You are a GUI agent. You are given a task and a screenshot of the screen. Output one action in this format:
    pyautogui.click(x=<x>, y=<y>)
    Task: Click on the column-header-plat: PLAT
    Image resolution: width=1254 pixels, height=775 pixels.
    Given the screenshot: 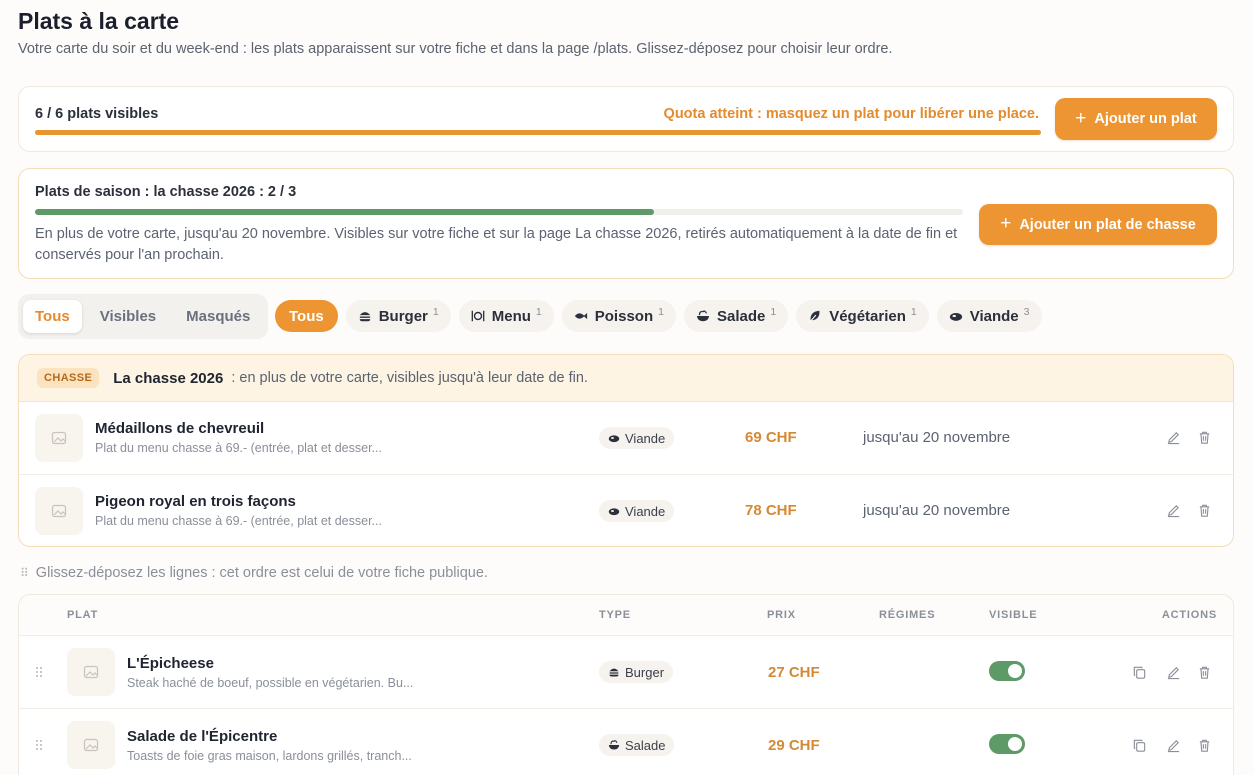 What is the action you would take?
    pyautogui.click(x=83, y=615)
    